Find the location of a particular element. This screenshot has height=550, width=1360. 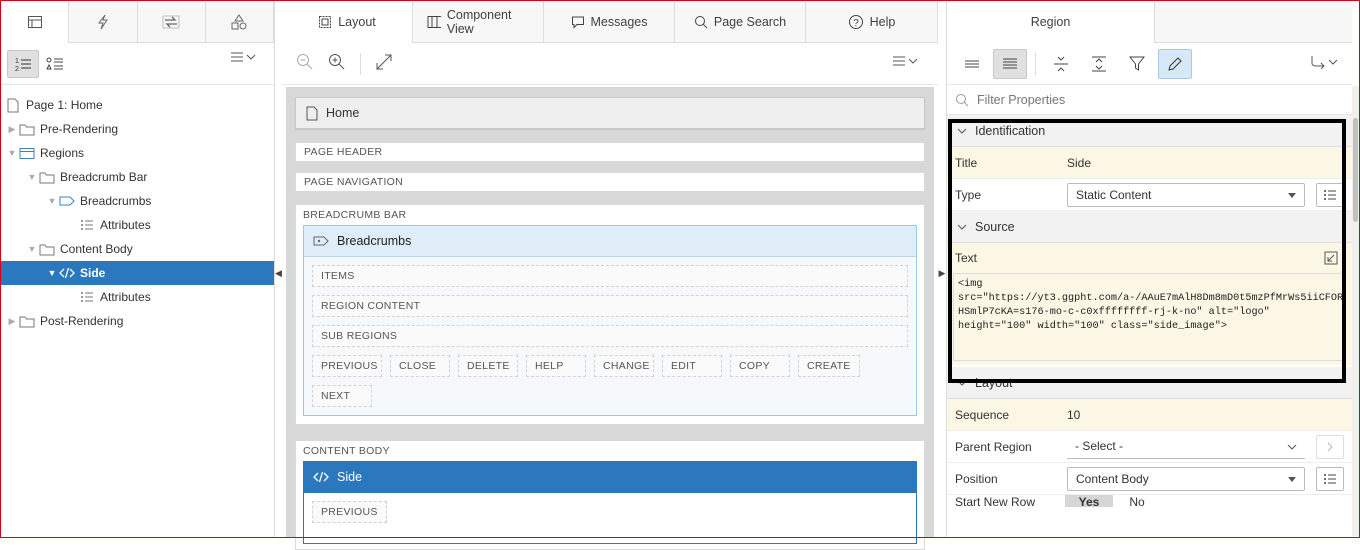

tab-help: ? Help is located at coordinates (872, 22).